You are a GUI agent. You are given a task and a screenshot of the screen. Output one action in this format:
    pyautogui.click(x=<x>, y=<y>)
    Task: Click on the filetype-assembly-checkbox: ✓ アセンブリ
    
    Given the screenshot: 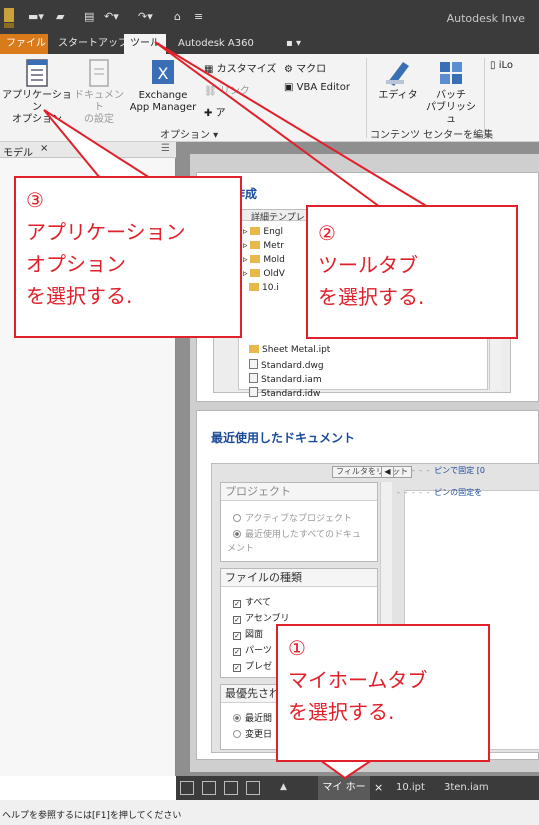 What is the action you would take?
    pyautogui.click(x=261, y=617)
    